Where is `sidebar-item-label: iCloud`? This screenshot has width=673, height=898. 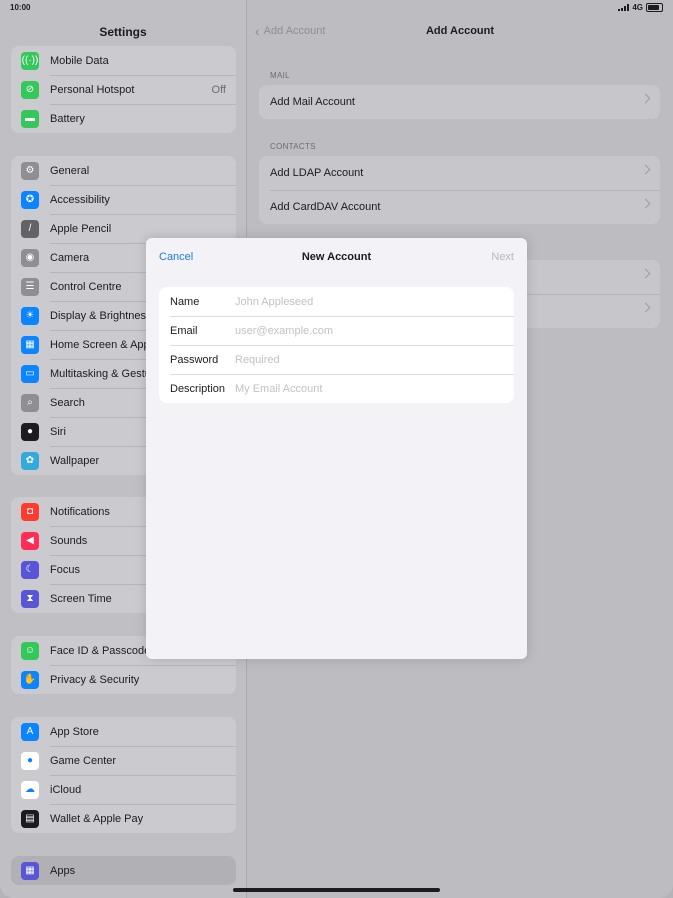 sidebar-item-label: iCloud is located at coordinates (66, 789).